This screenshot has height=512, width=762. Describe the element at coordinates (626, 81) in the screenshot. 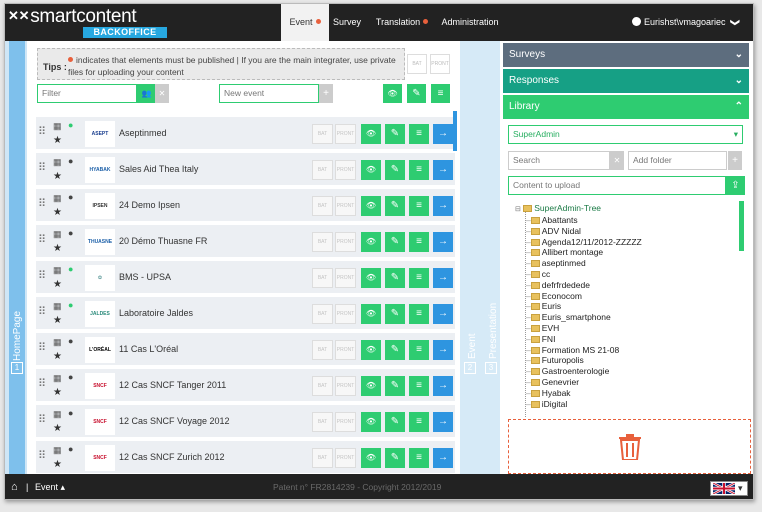

I see `responses-panel-header: Responses ⌄` at that location.